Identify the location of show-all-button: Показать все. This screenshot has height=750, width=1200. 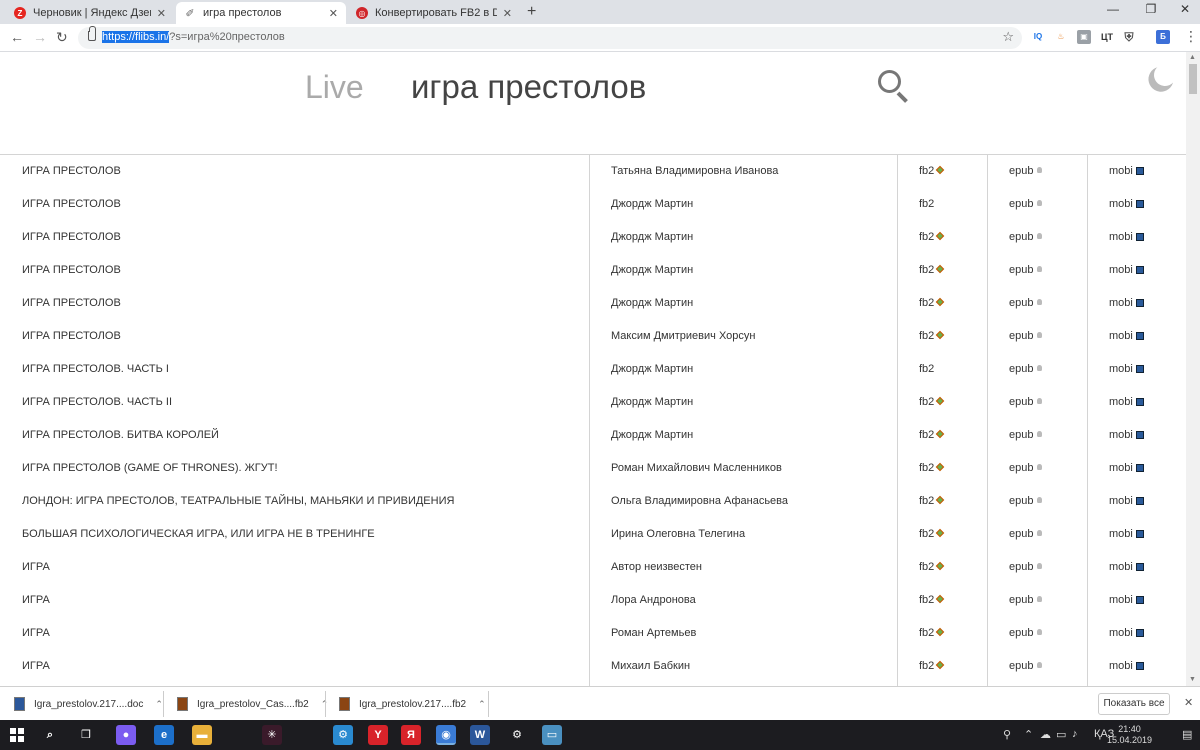
(1134, 704).